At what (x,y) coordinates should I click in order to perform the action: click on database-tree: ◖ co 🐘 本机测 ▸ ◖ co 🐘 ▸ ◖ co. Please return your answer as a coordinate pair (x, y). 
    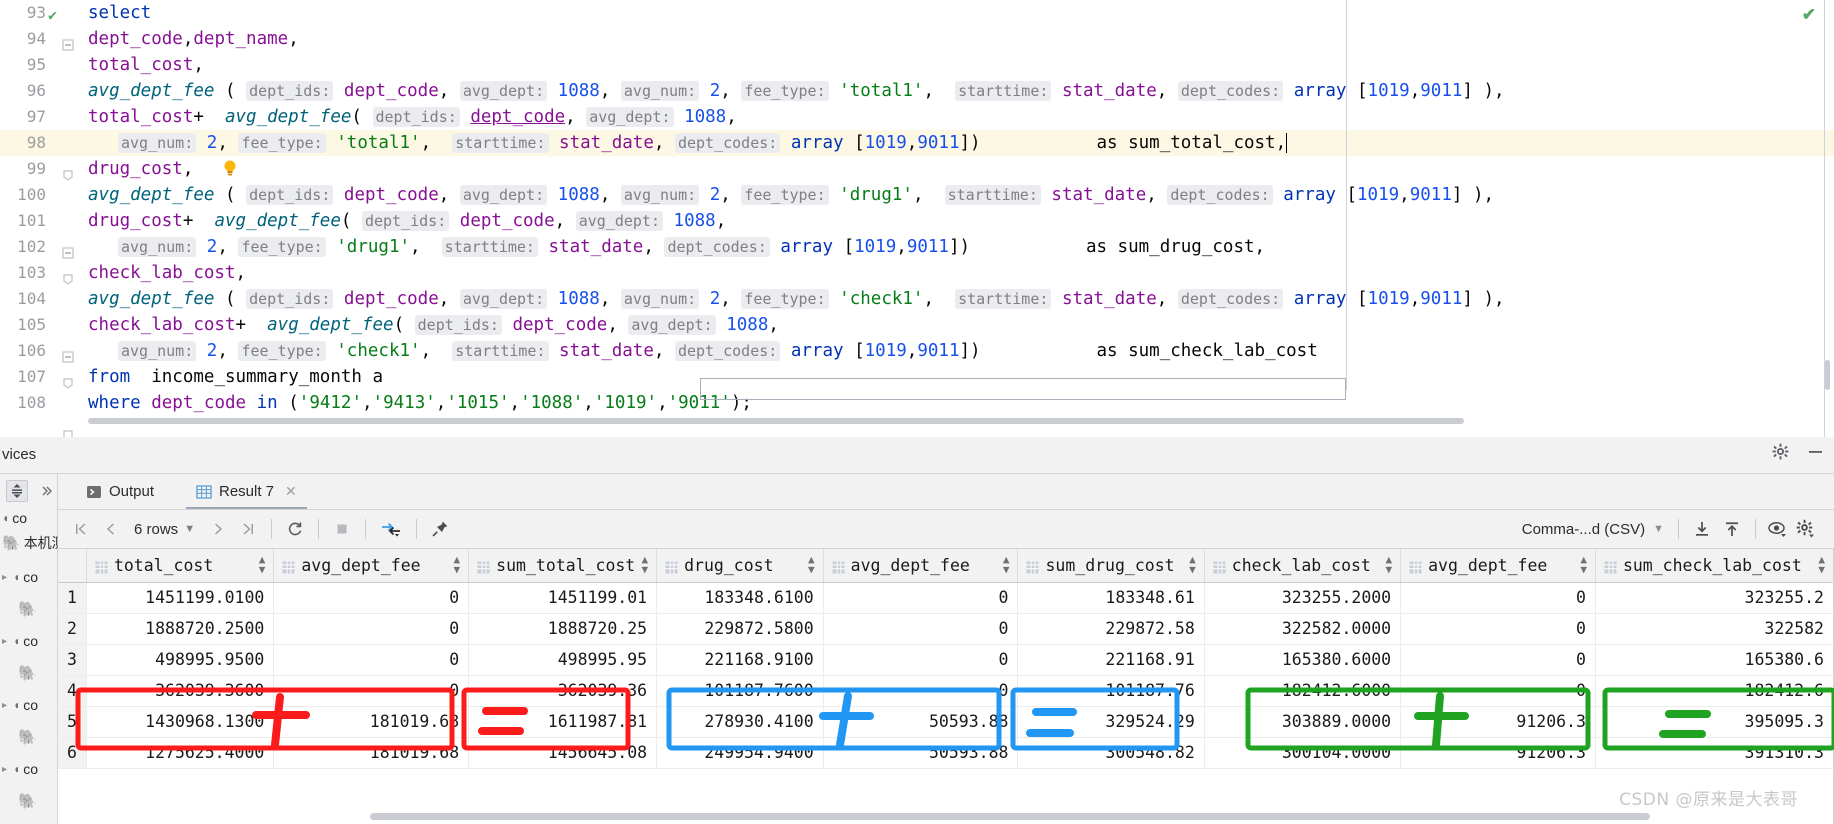
    Looking at the image, I should click on (29, 667).